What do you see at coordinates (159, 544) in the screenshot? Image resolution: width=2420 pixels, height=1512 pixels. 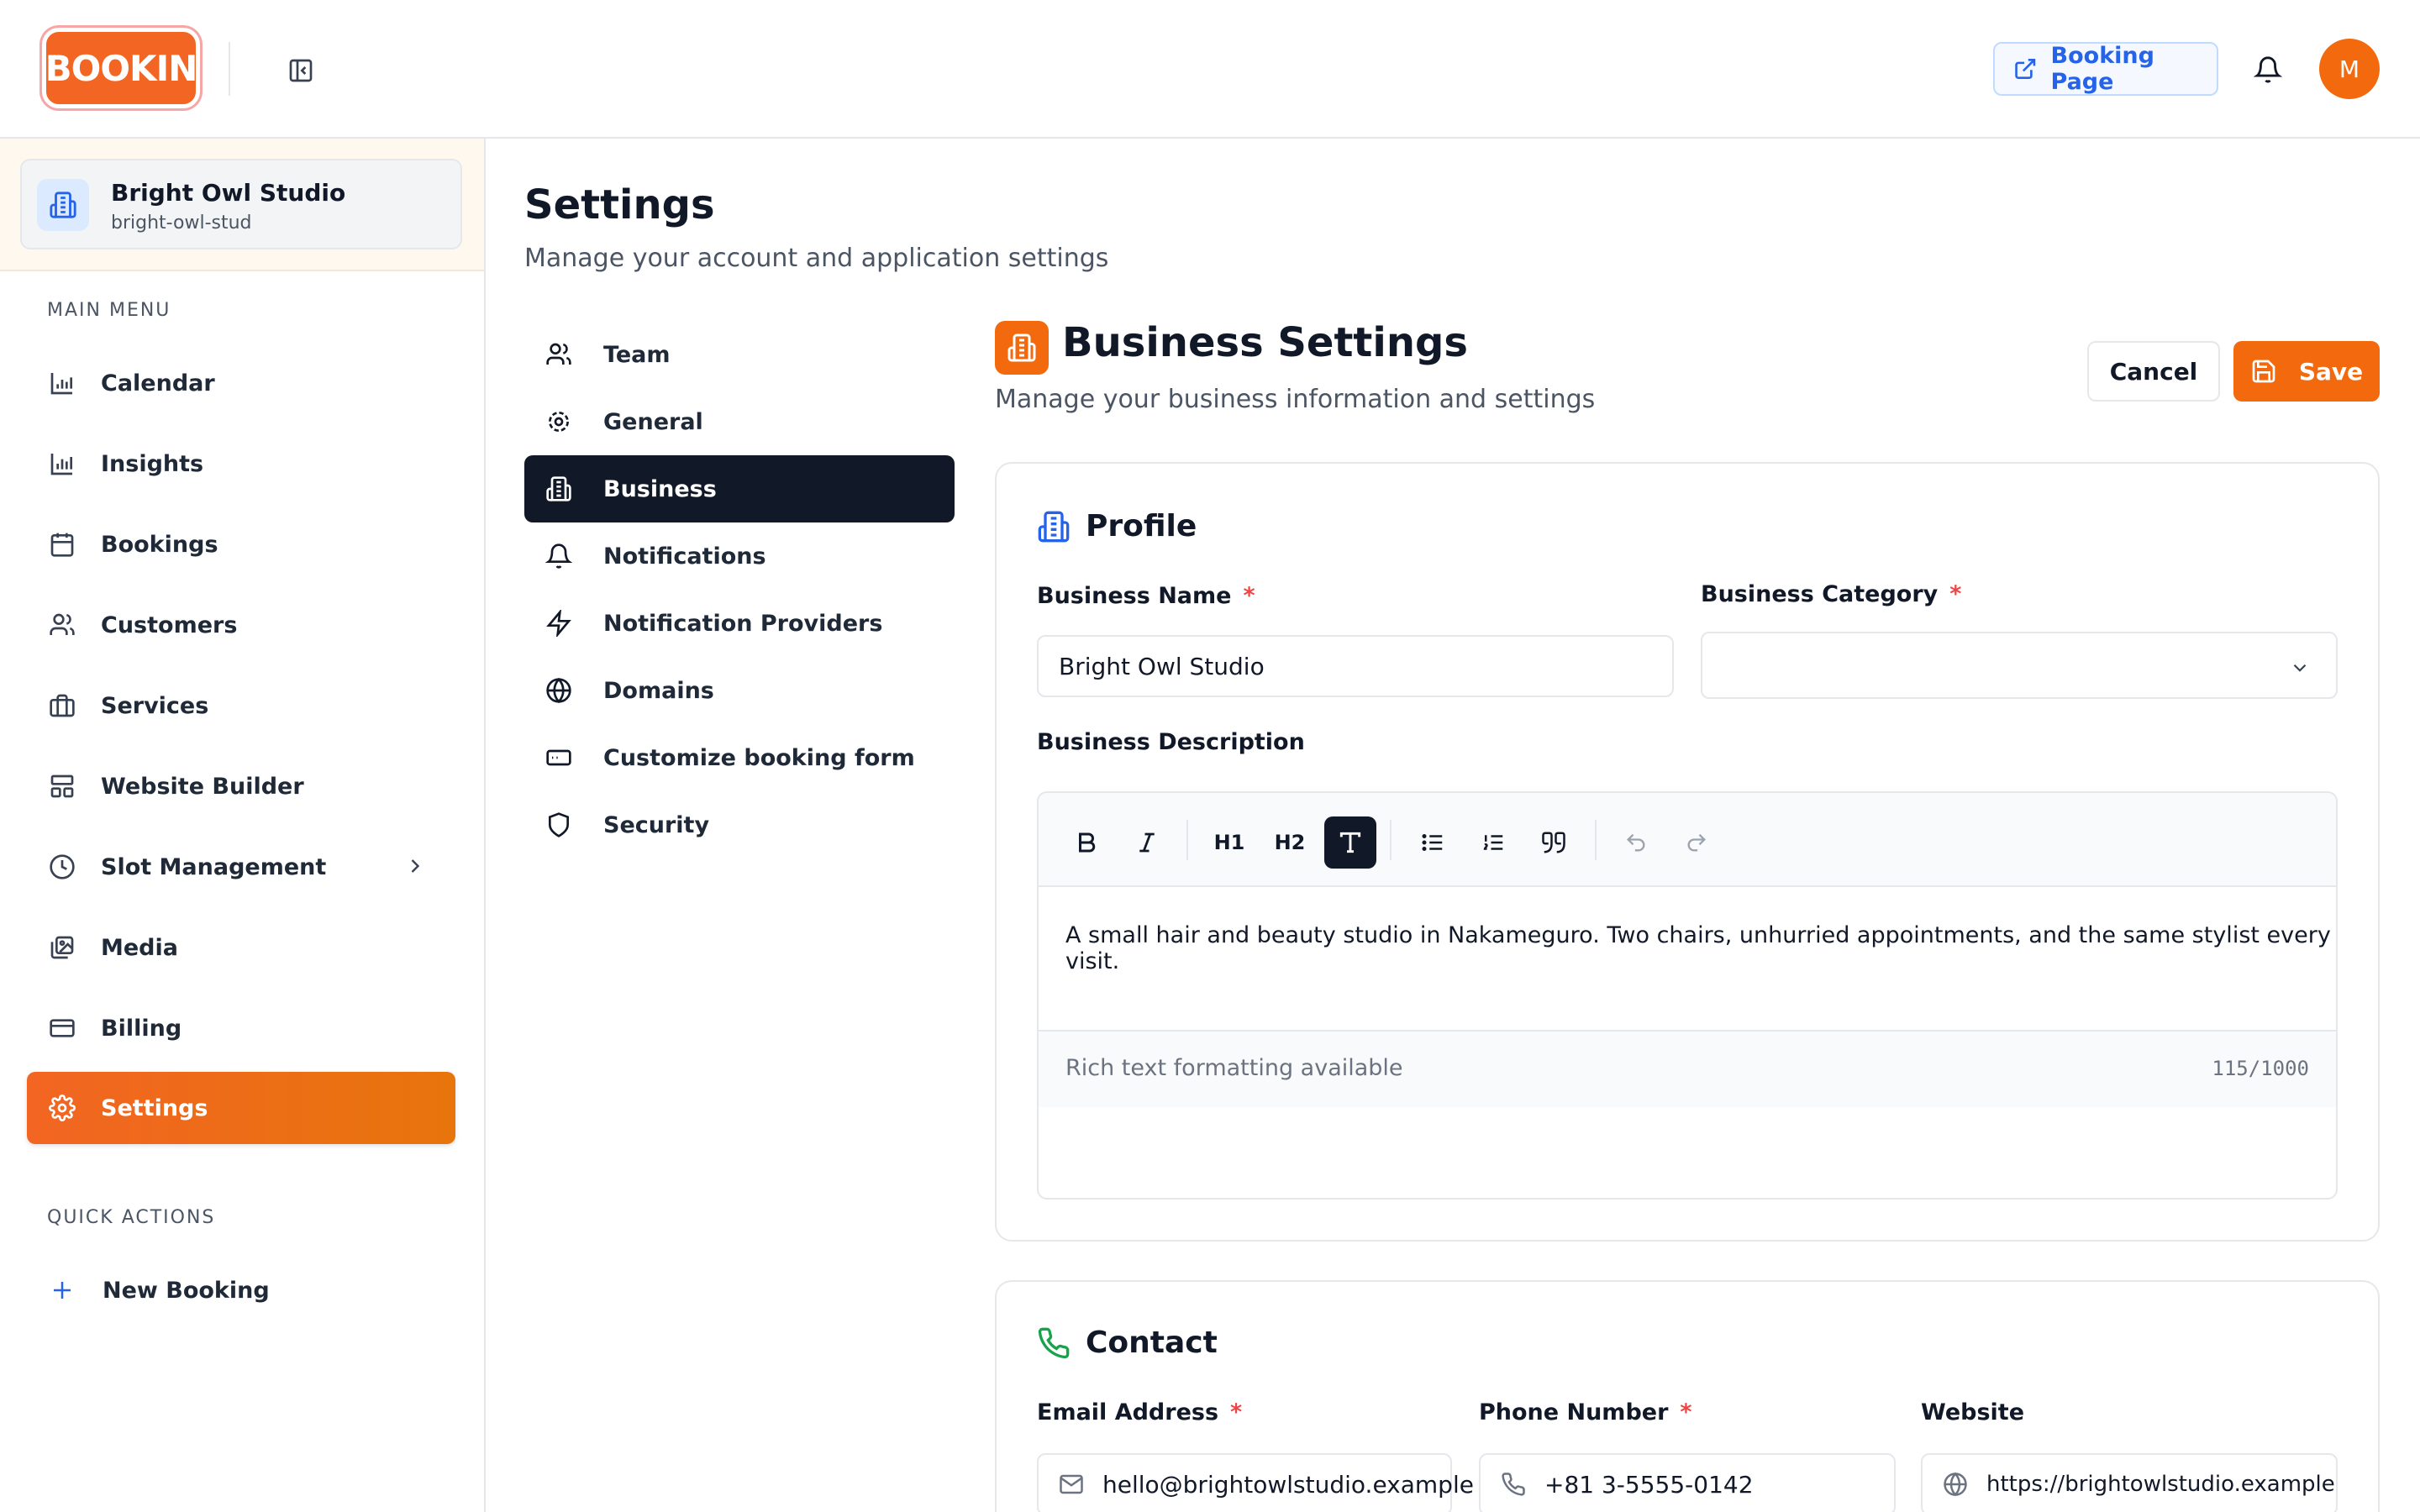 I see `sidebar-item-label: Bookings` at bounding box center [159, 544].